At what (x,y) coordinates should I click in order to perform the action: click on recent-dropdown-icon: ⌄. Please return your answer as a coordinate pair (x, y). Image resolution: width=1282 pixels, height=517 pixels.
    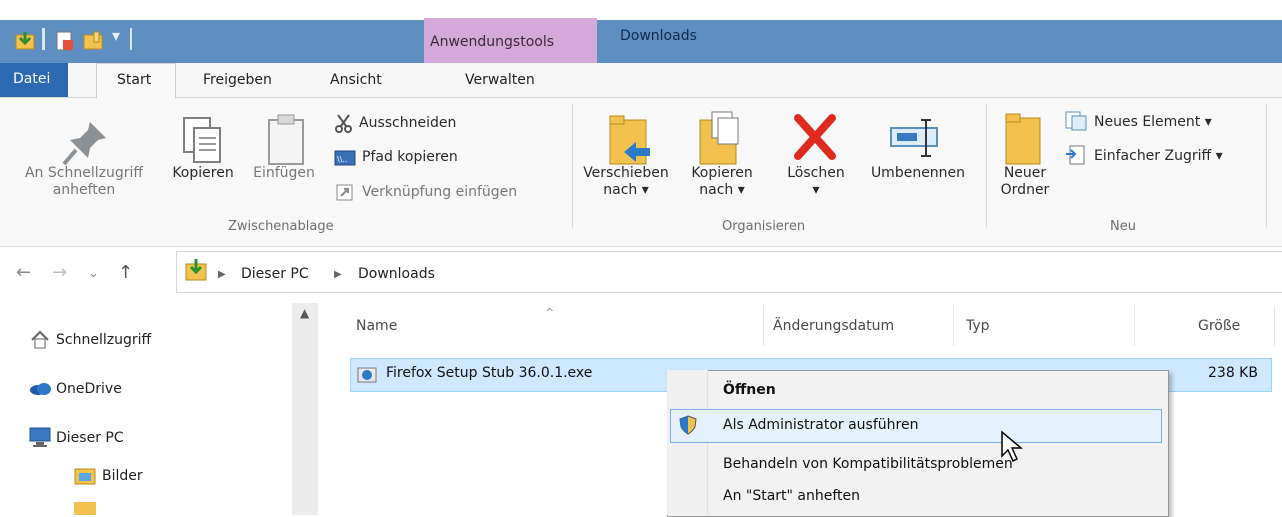
    Looking at the image, I should click on (93, 273).